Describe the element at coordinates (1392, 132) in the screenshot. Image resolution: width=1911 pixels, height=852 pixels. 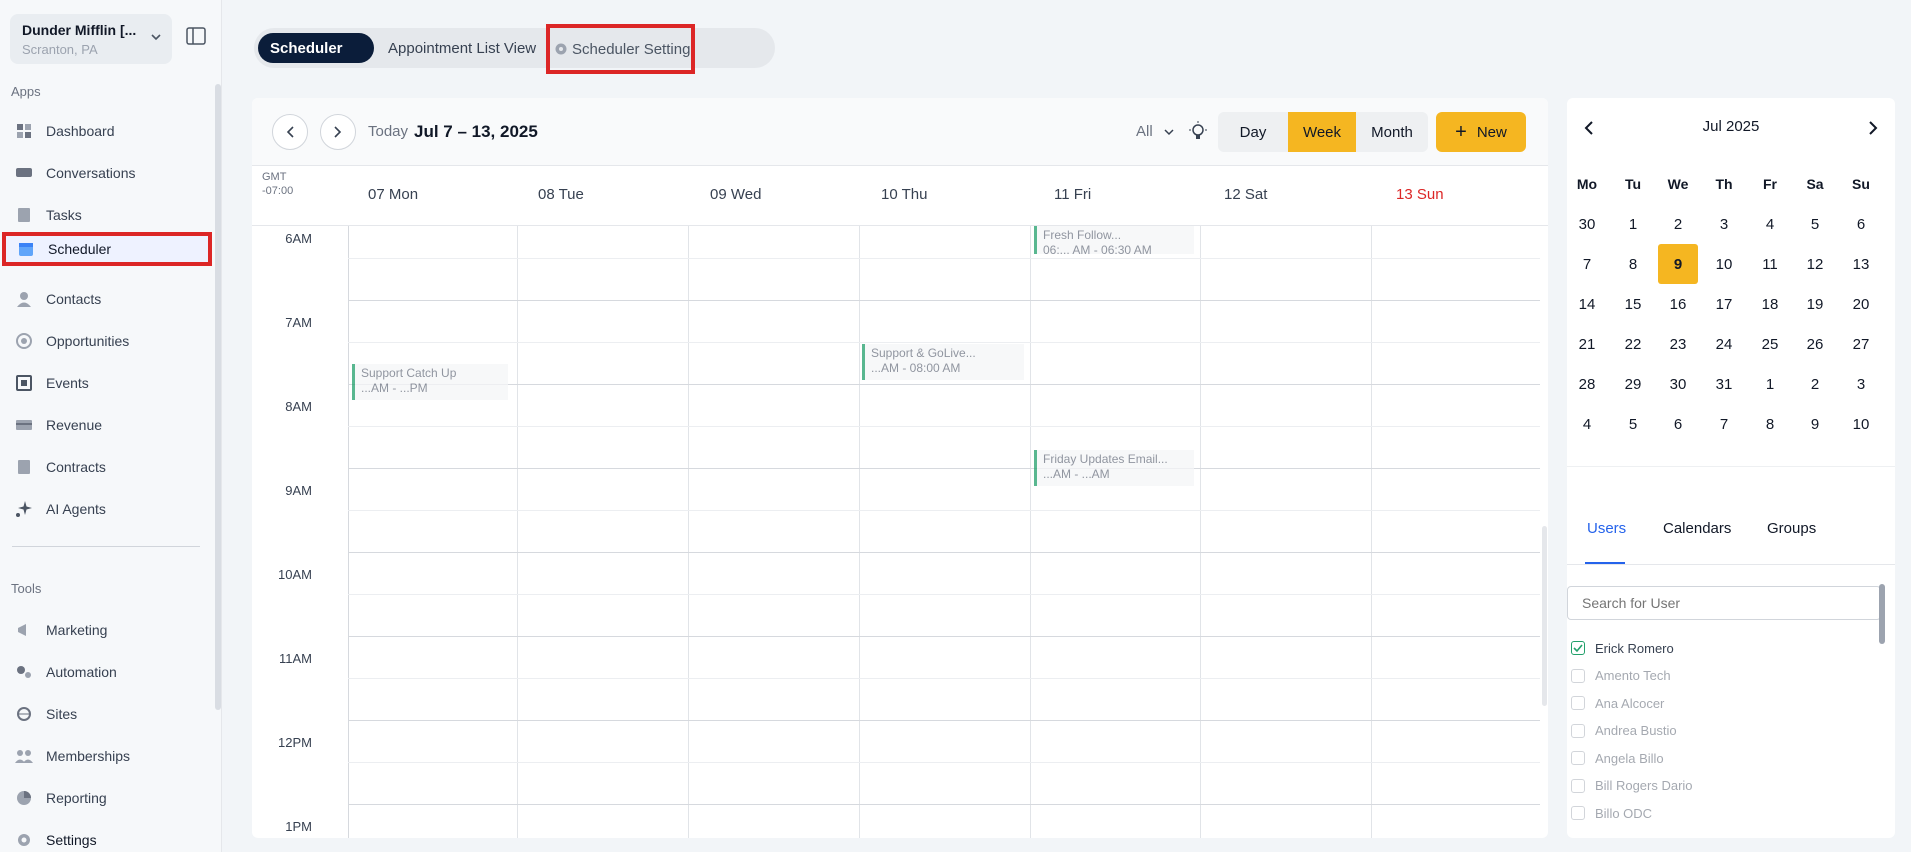
I see `month-view-button: Month` at that location.